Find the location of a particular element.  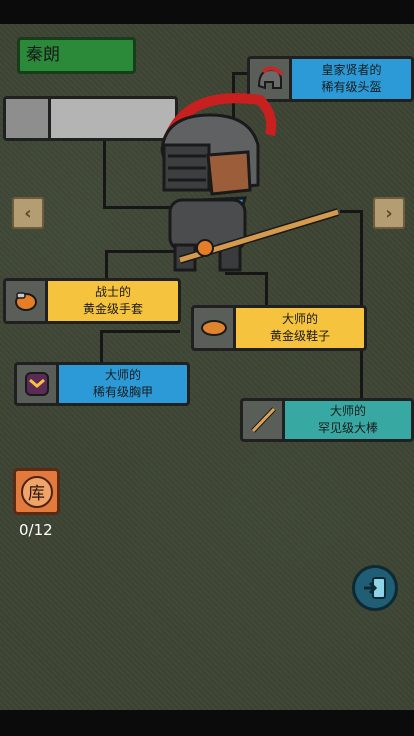

inventory-button-label: 库 is located at coordinates (36, 494).